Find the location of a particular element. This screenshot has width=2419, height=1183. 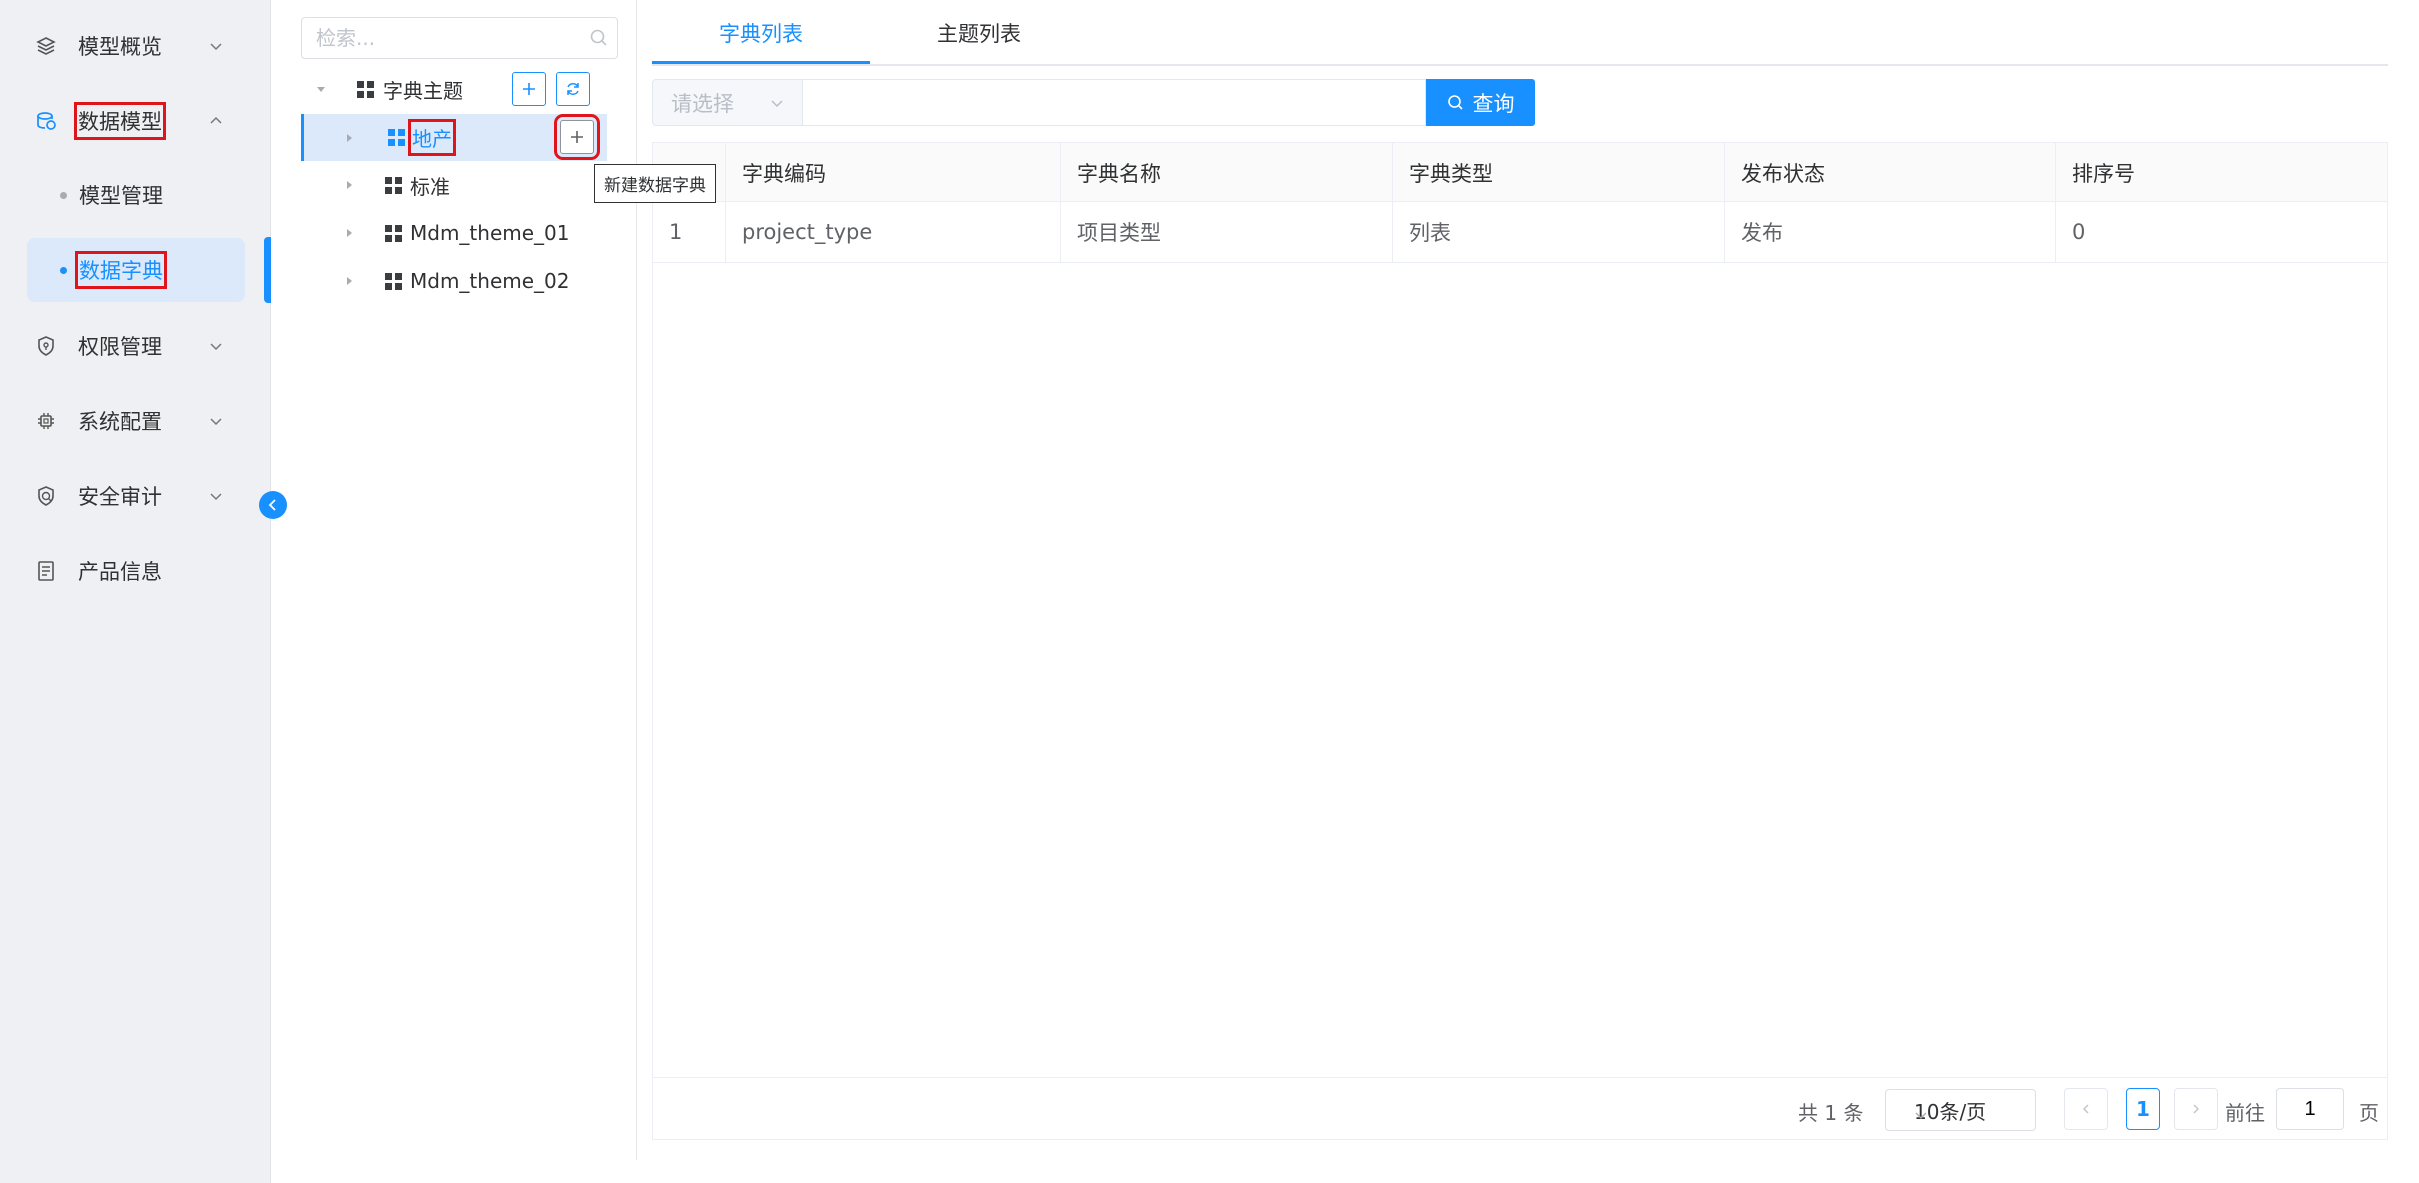

filter-keyword-field is located at coordinates (1114, 102).